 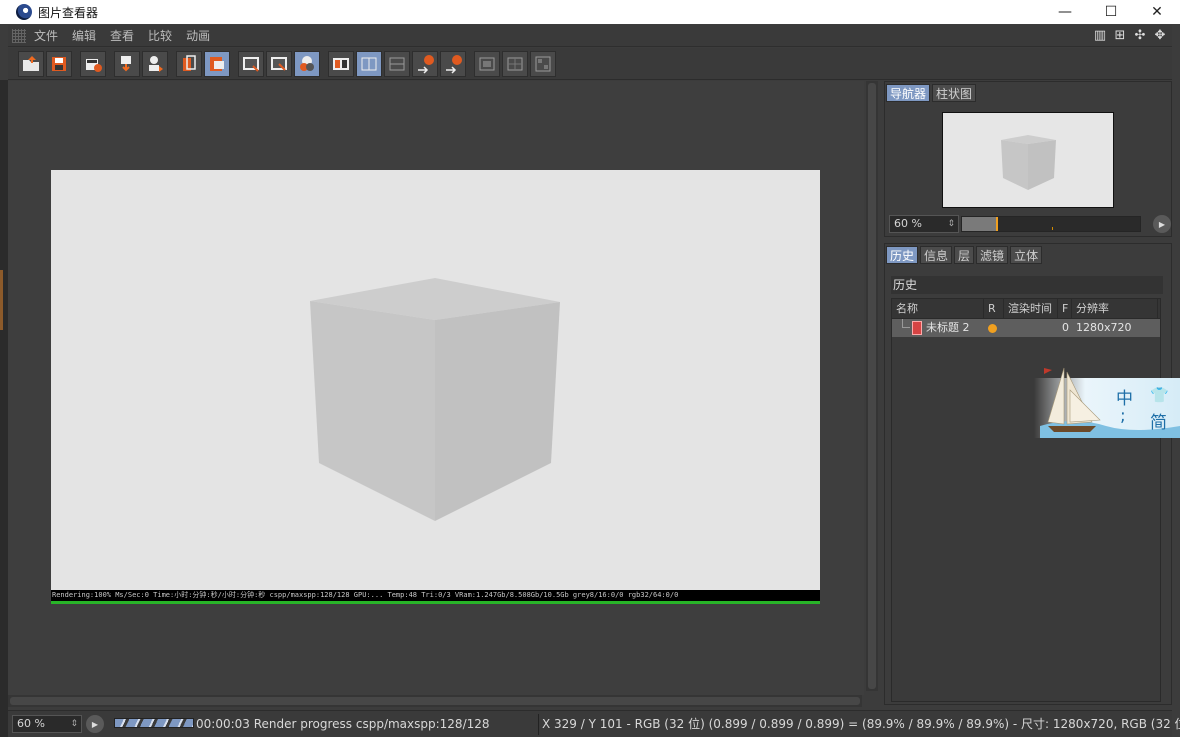 What do you see at coordinates (1107, 400) in the screenshot?
I see `watermark-overlay: 中 👕 ; 简` at bounding box center [1107, 400].